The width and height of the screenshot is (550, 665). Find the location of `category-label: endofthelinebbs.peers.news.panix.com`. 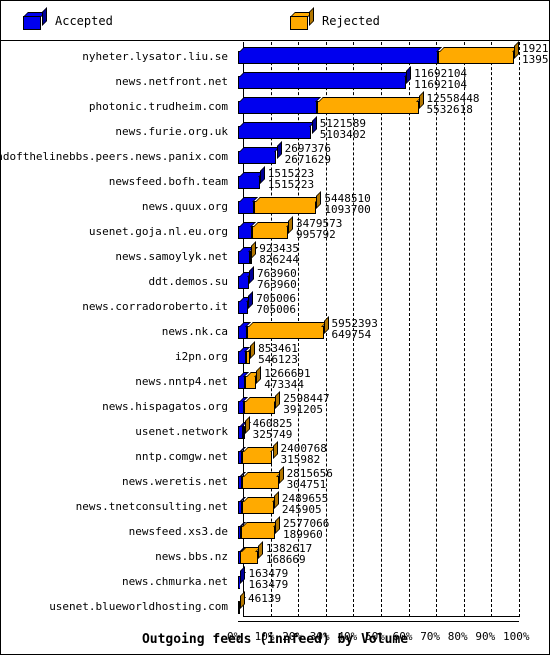

category-label: endofthelinebbs.peers.news.panix.com is located at coordinates (114, 156).